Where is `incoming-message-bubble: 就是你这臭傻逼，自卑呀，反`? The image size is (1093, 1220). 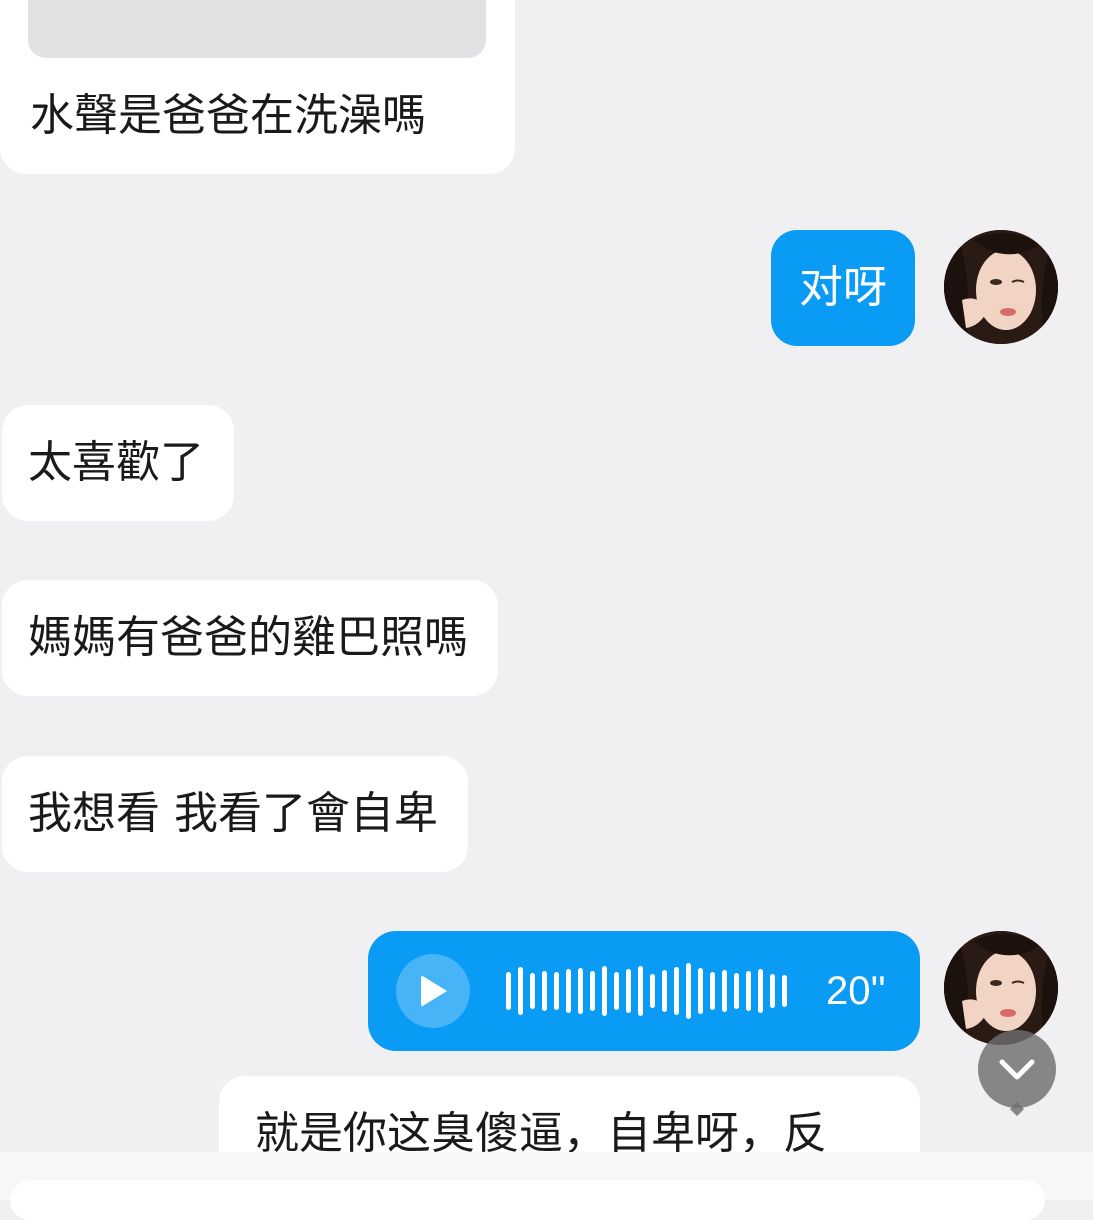 incoming-message-bubble: 就是你这臭傻逼，自卑呀，反 is located at coordinates (569, 1114).